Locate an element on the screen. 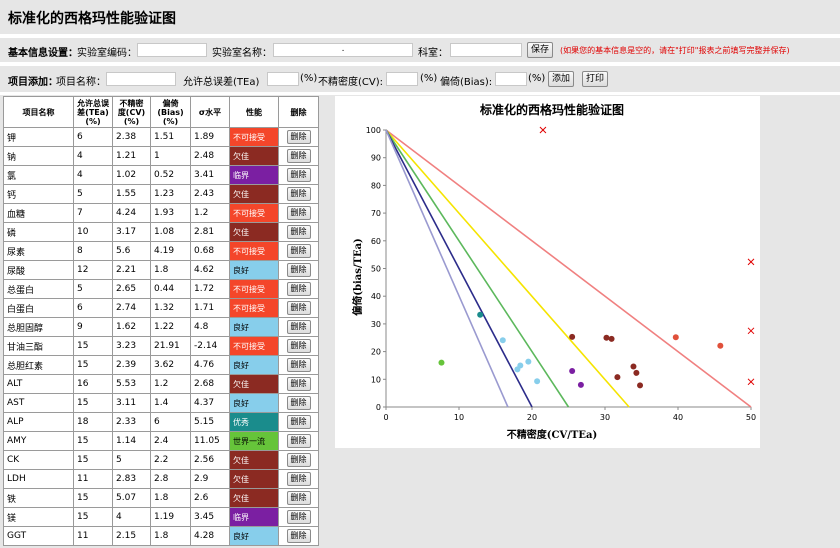 The image size is (840, 548). item-name-cell: ALP is located at coordinates (38, 422).